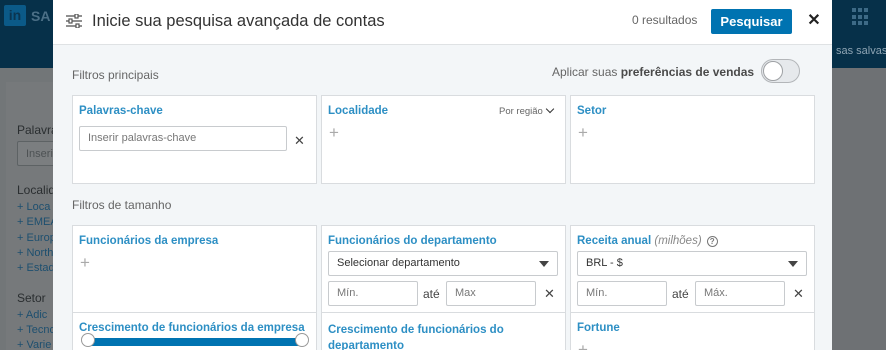 Image resolution: width=886 pixels, height=350 pixels. What do you see at coordinates (373, 293) in the screenshot?
I see `department-min-input: Mín.` at bounding box center [373, 293].